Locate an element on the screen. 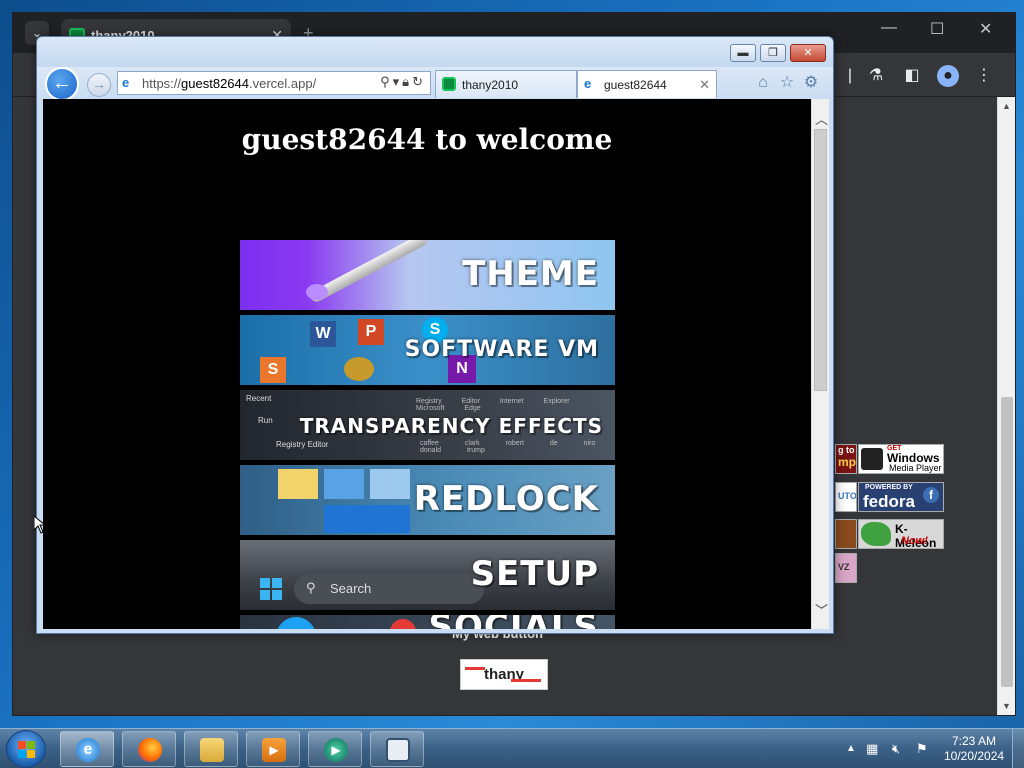 The image size is (1024, 768). profile-avatar-icon: ● is located at coordinates (948, 76).